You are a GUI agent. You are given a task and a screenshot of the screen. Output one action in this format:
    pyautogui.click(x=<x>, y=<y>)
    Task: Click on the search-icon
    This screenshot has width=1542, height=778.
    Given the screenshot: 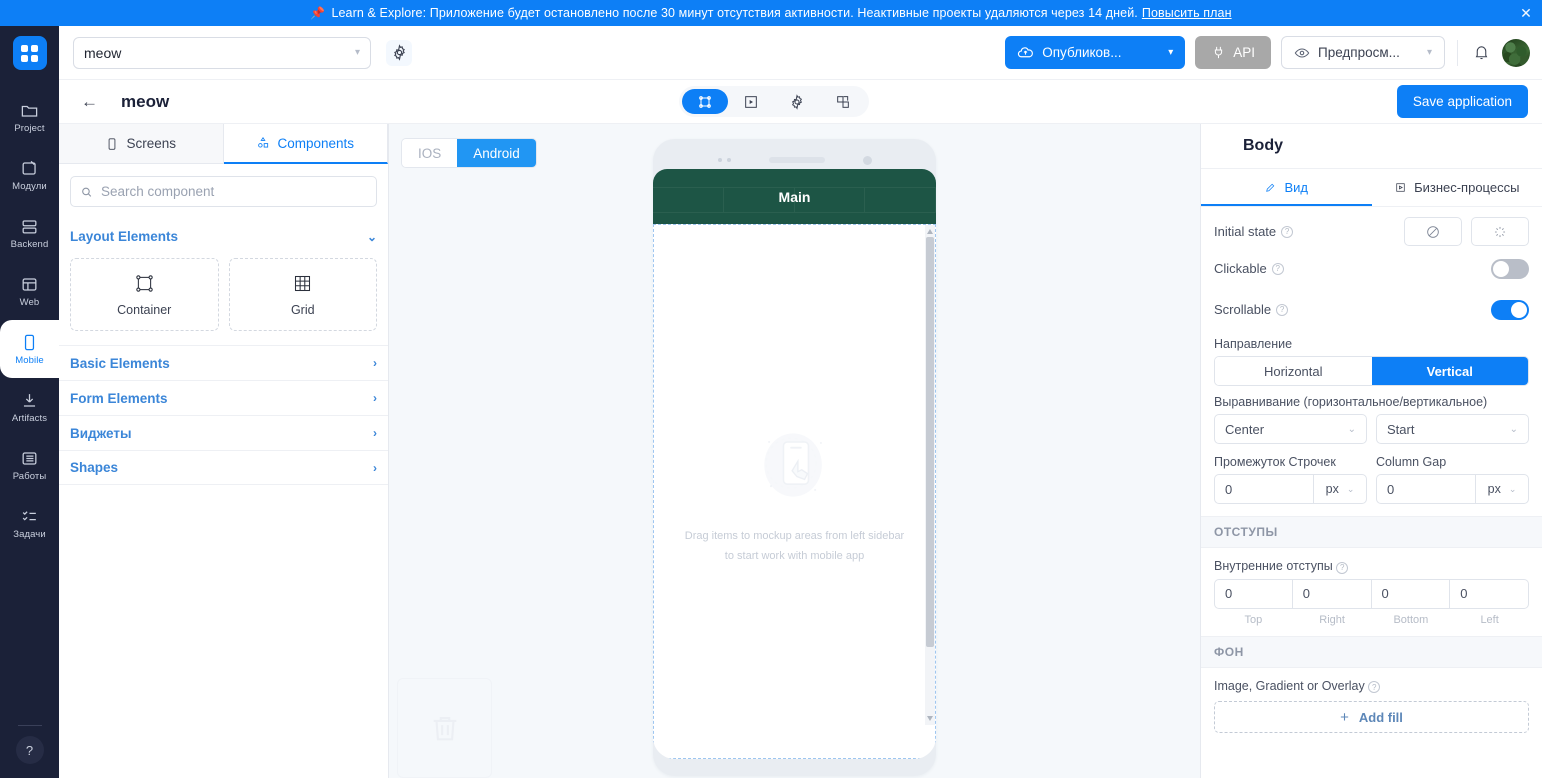 What is the action you would take?
    pyautogui.click(x=87, y=192)
    